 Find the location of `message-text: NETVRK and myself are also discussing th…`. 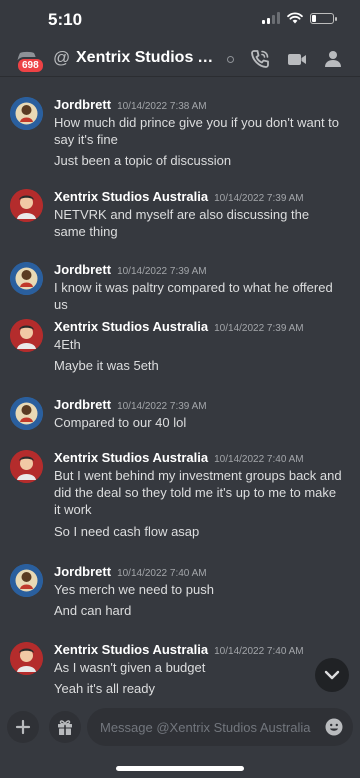

message-text: NETVRK and myself are also discussing th… is located at coordinates (199, 223).